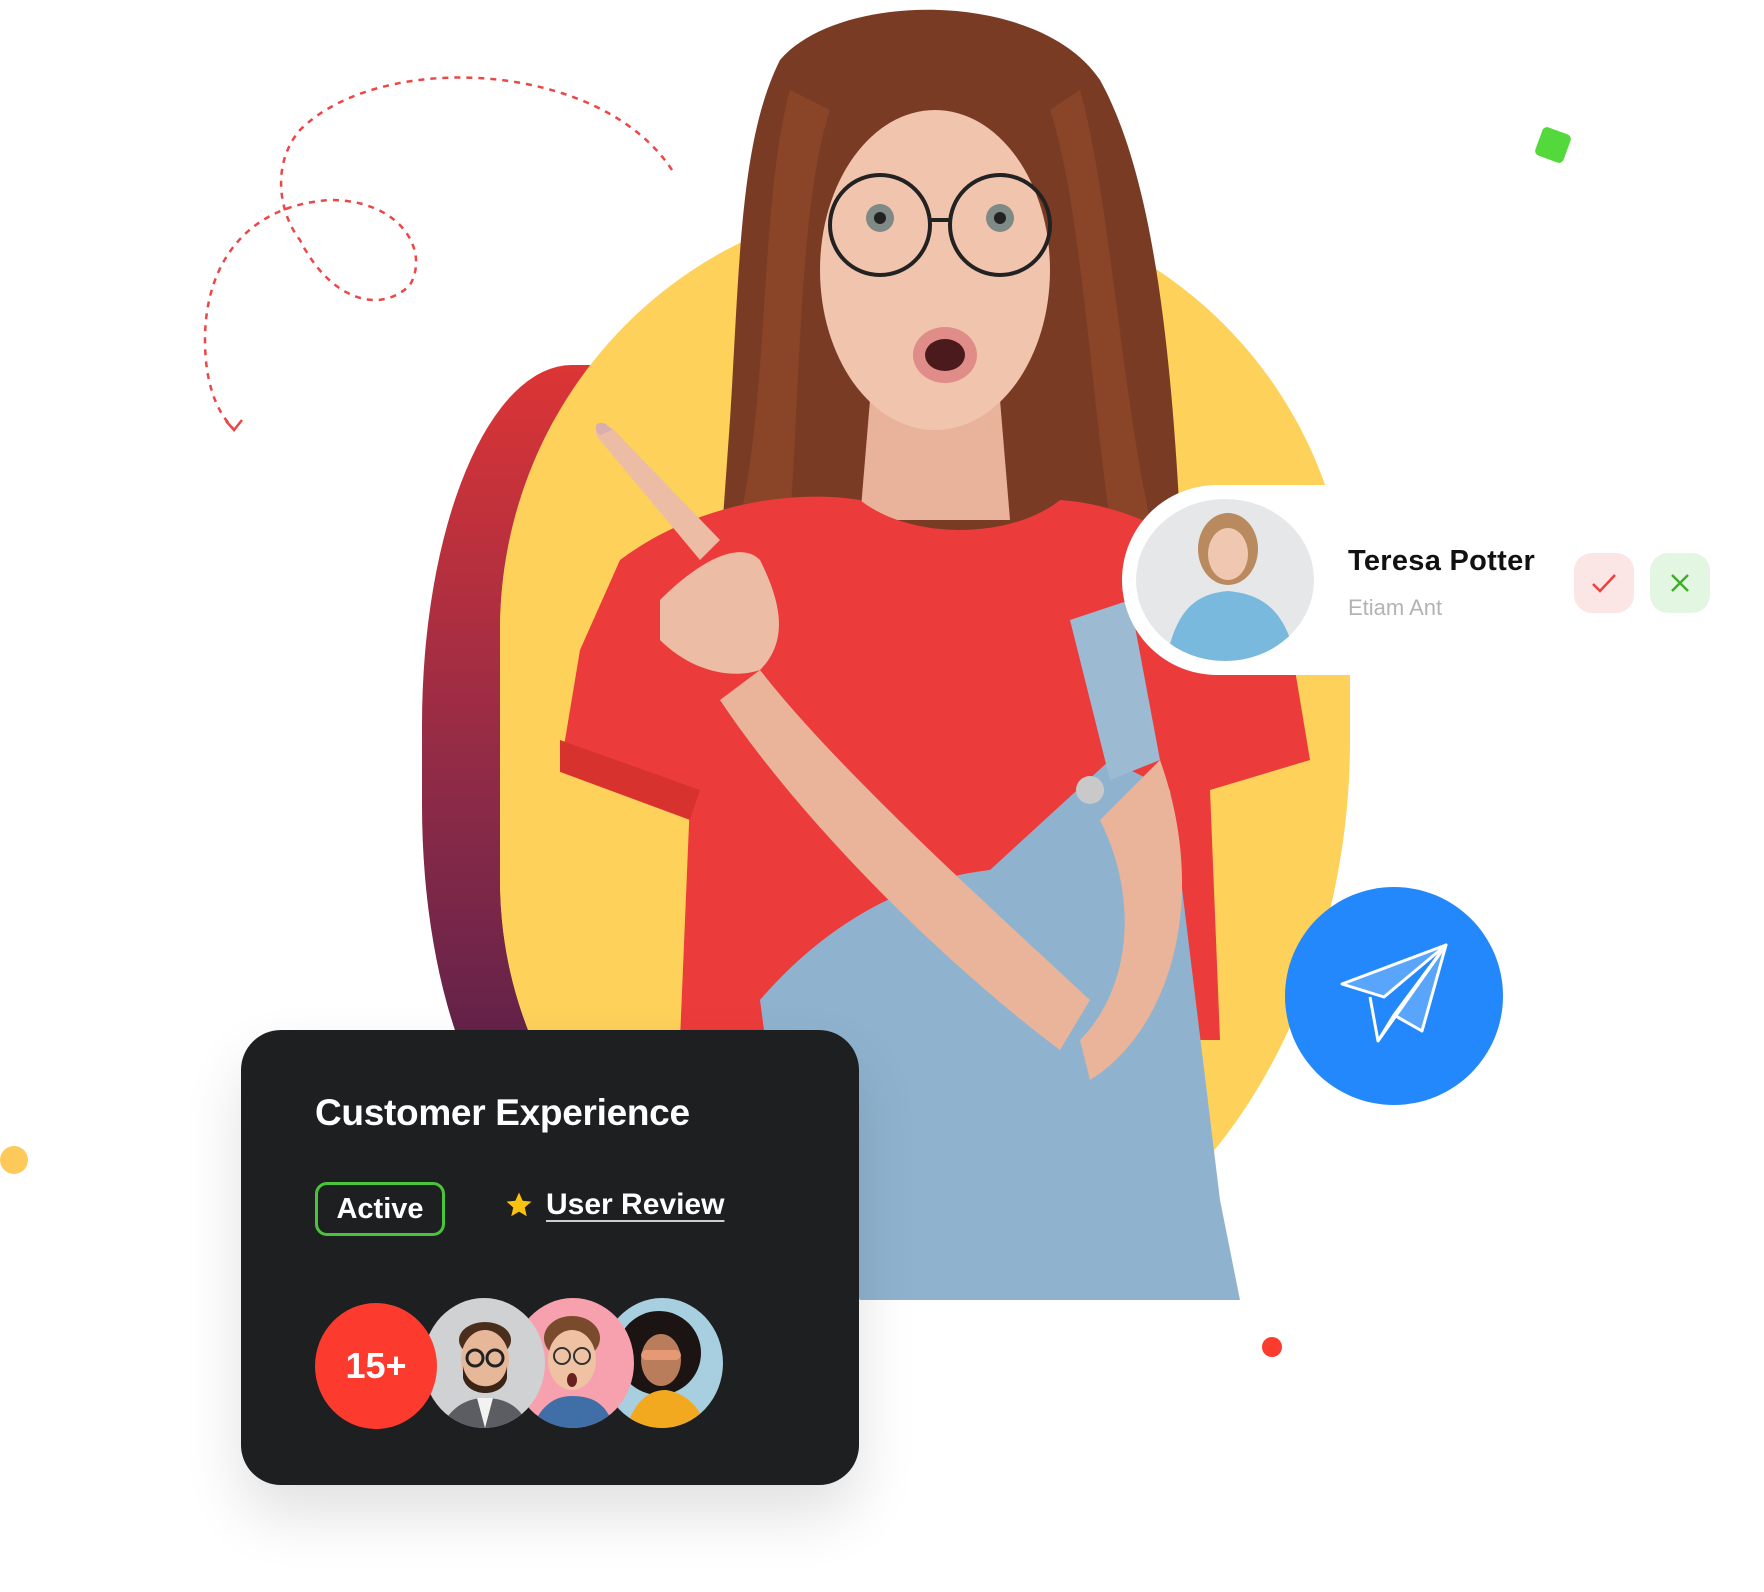  Describe the element at coordinates (519, 1204) in the screenshot. I see `star-icon` at that location.